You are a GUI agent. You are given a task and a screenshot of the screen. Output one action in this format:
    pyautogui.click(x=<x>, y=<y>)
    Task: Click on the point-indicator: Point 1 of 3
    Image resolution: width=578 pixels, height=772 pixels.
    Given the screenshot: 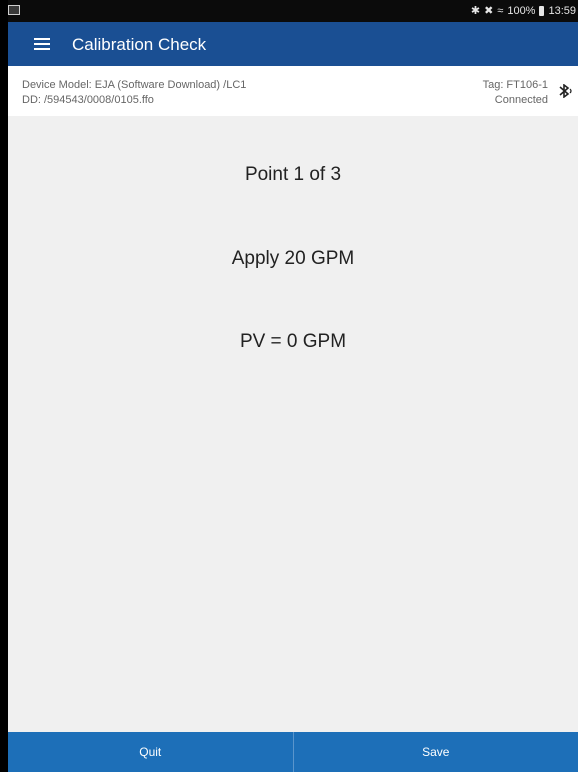 What is the action you would take?
    pyautogui.click(x=293, y=174)
    